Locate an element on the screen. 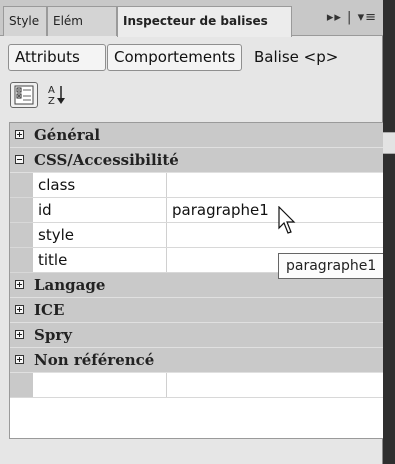  property-name: id is located at coordinates (102, 210).